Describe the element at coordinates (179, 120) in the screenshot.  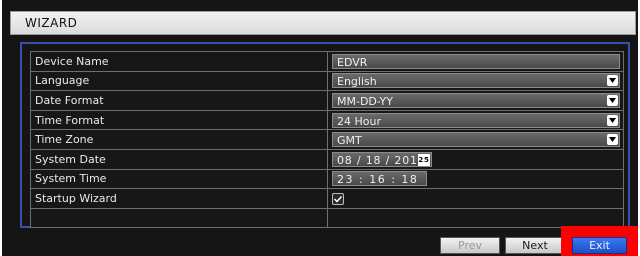
I see `time-format-label: Time Format` at that location.